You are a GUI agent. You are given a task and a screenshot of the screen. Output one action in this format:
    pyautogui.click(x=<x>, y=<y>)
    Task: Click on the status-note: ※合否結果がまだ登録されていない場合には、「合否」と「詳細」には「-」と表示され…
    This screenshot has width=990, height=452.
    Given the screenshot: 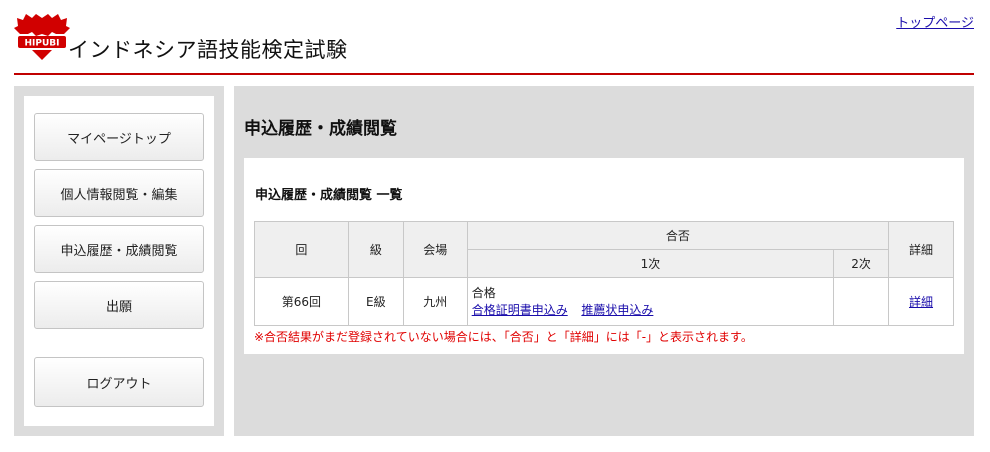 What is the action you would take?
    pyautogui.click(x=503, y=337)
    